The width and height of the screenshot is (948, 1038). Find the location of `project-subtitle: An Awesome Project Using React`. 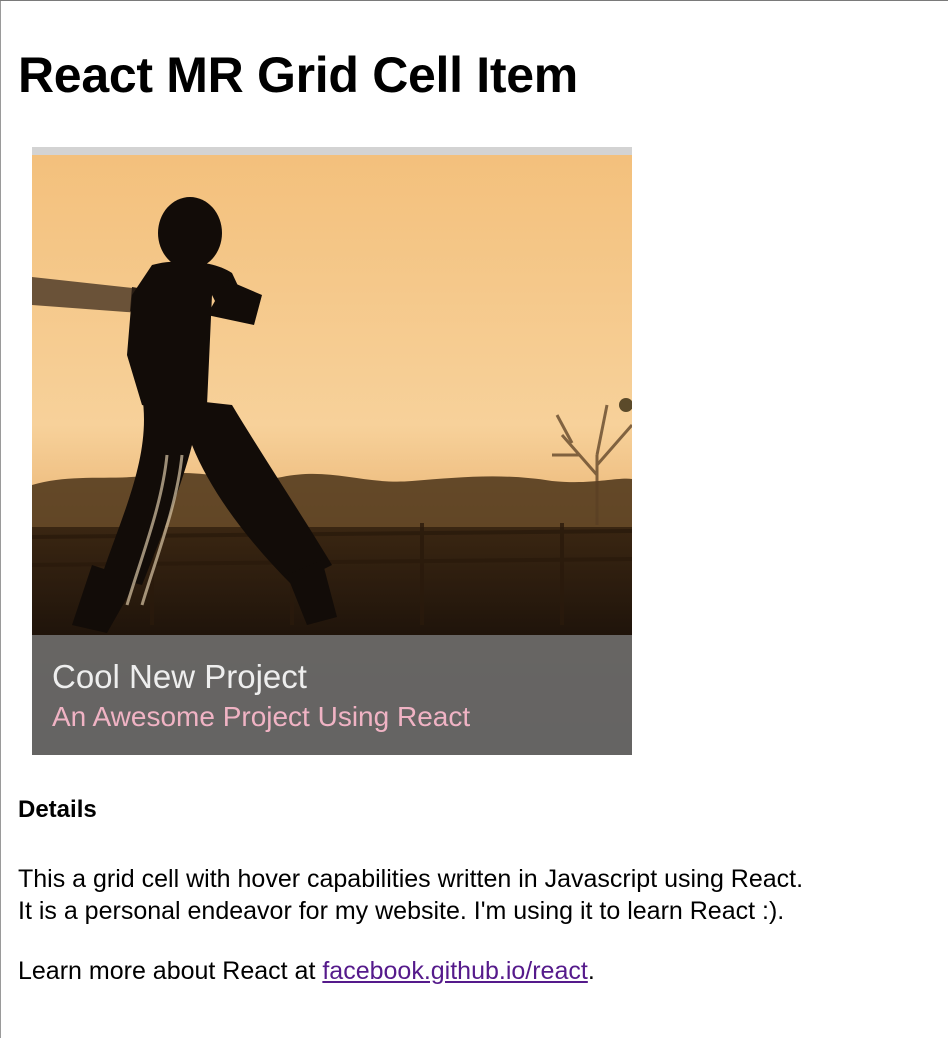

project-subtitle: An Awesome Project Using React is located at coordinates (261, 716).